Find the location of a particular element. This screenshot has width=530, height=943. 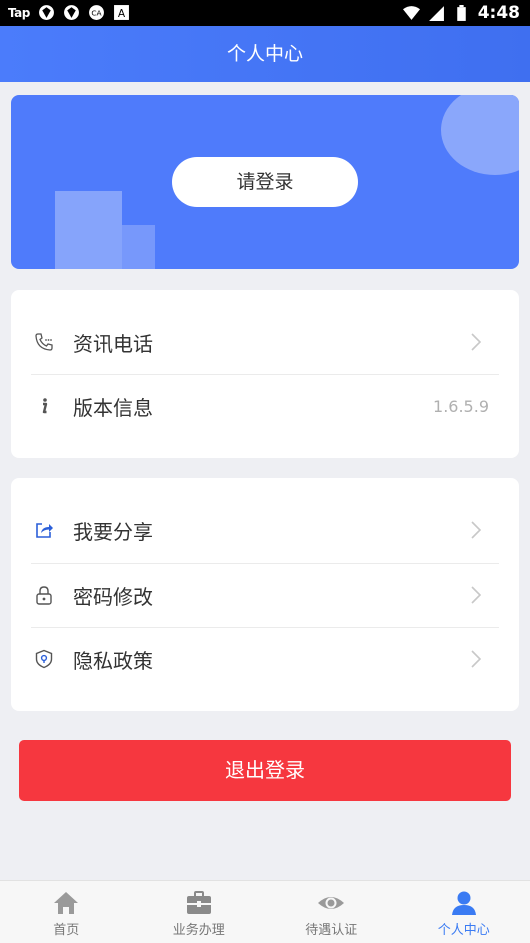

phone-icon is located at coordinates (44, 342).